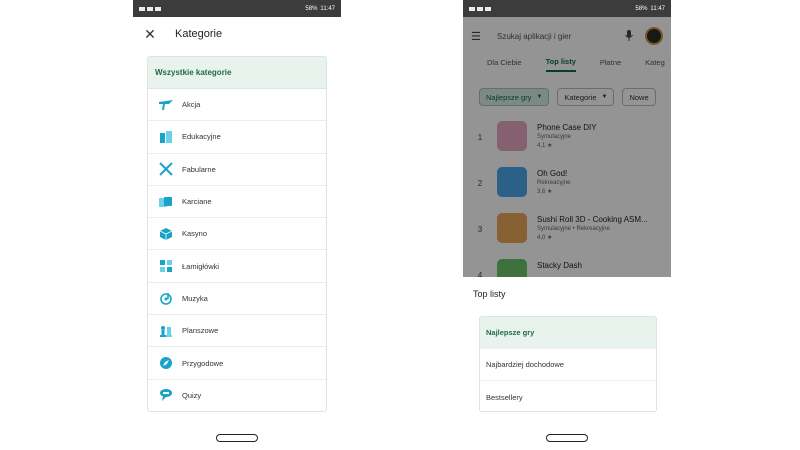 The width and height of the screenshot is (800, 450). I want to click on category-item-przygodowe: Przygodowe, so click(237, 363).